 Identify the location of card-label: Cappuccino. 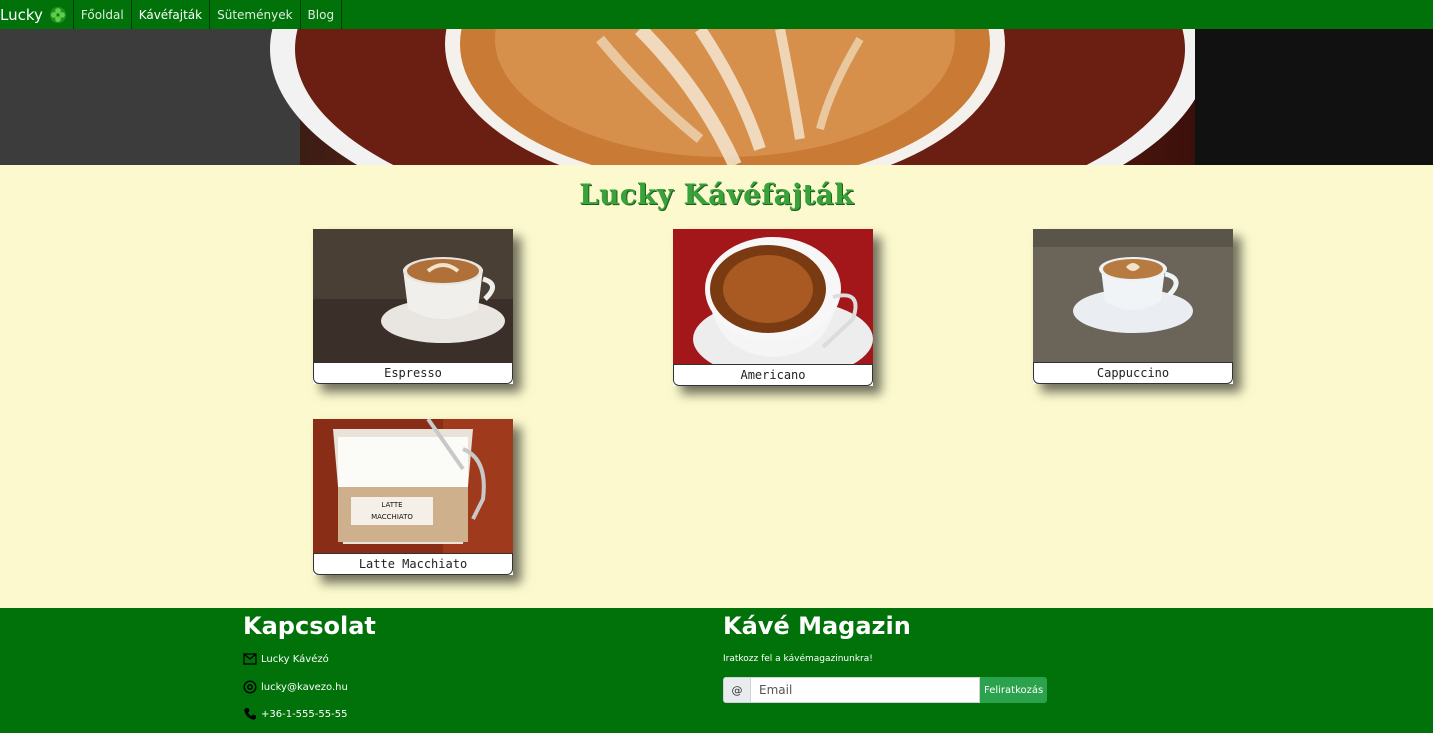
(1133, 373).